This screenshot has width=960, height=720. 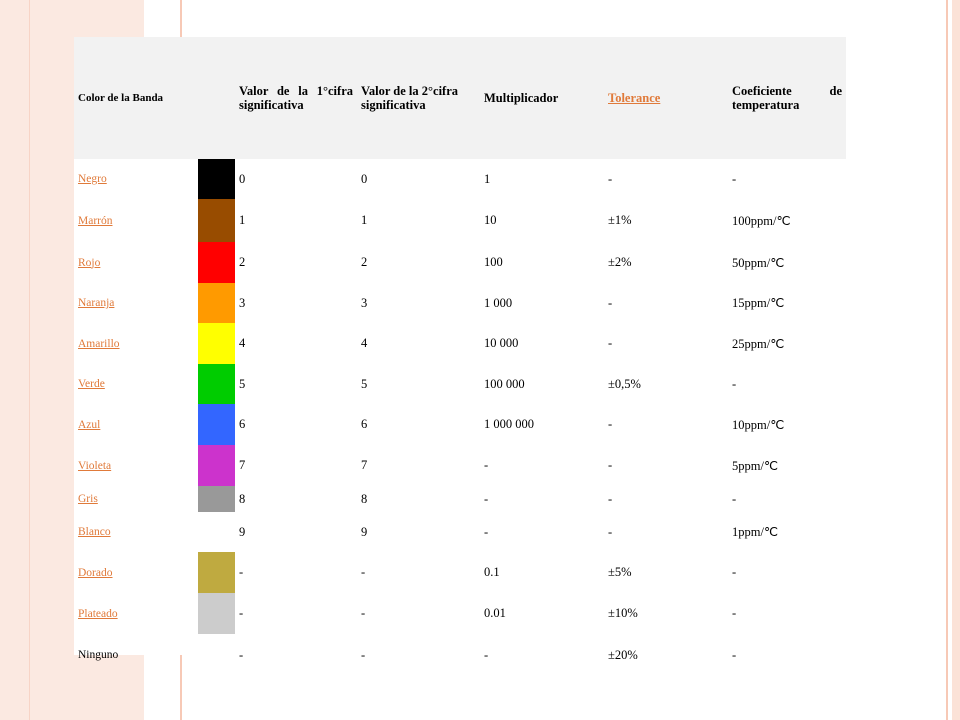 What do you see at coordinates (460, 262) in the screenshot?
I see `table-row: Rojo 2 2 100 ±2% 50ppm/℃` at bounding box center [460, 262].